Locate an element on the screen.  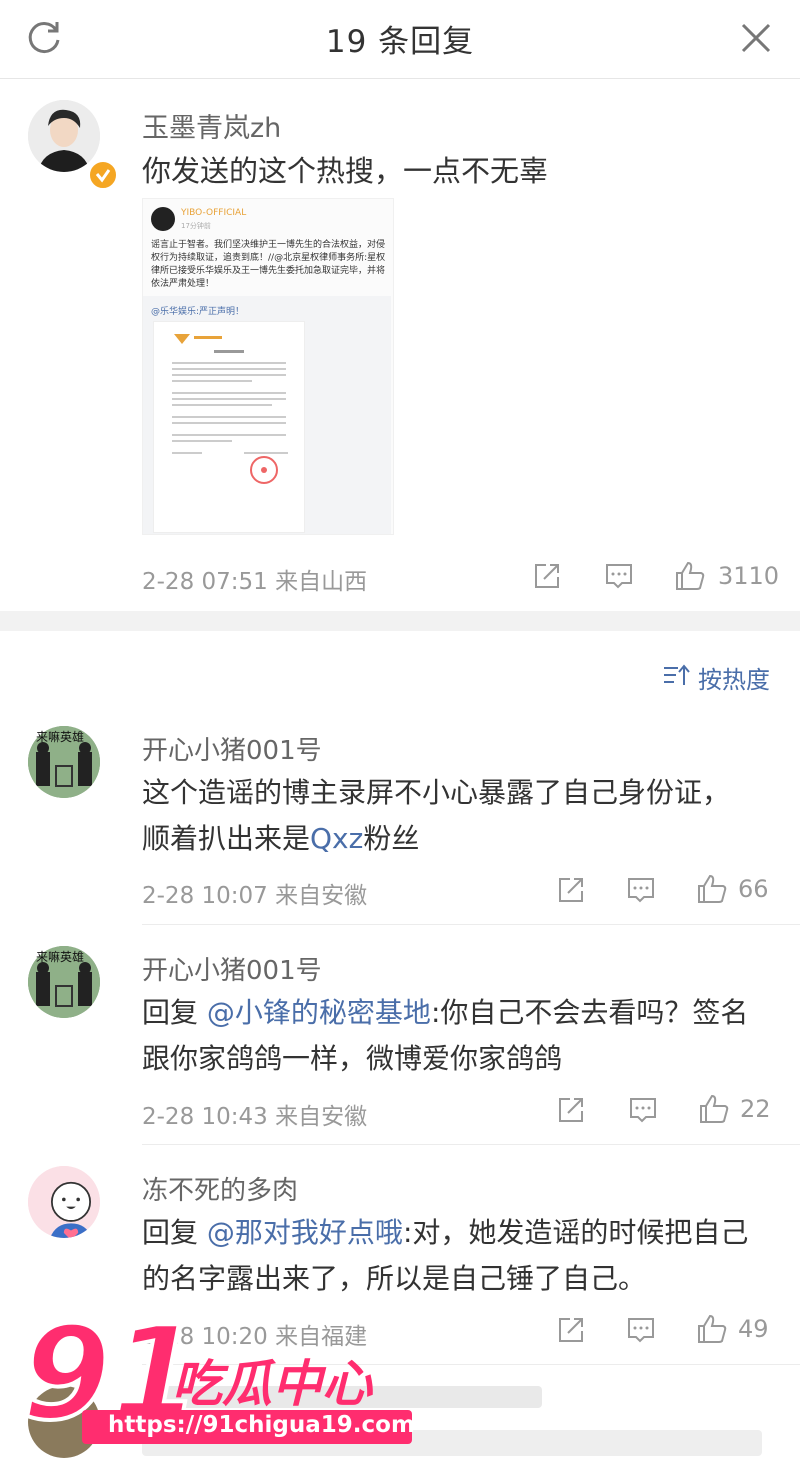
avatar is located at coordinates (64, 1202).